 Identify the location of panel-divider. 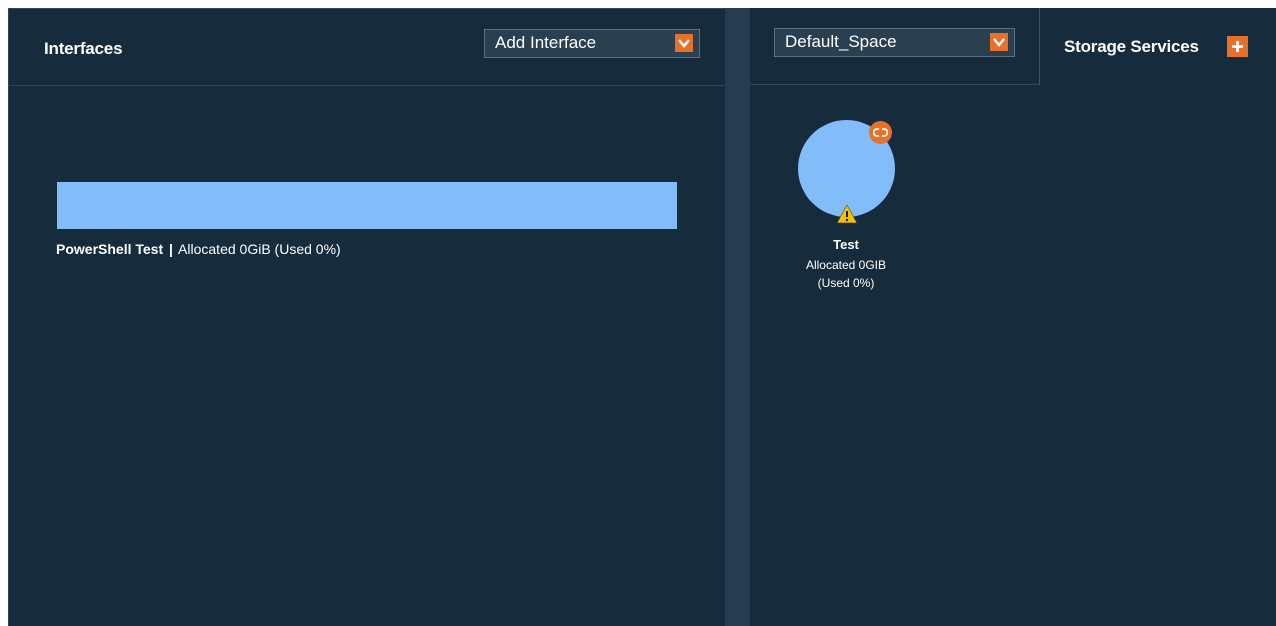
(737, 317).